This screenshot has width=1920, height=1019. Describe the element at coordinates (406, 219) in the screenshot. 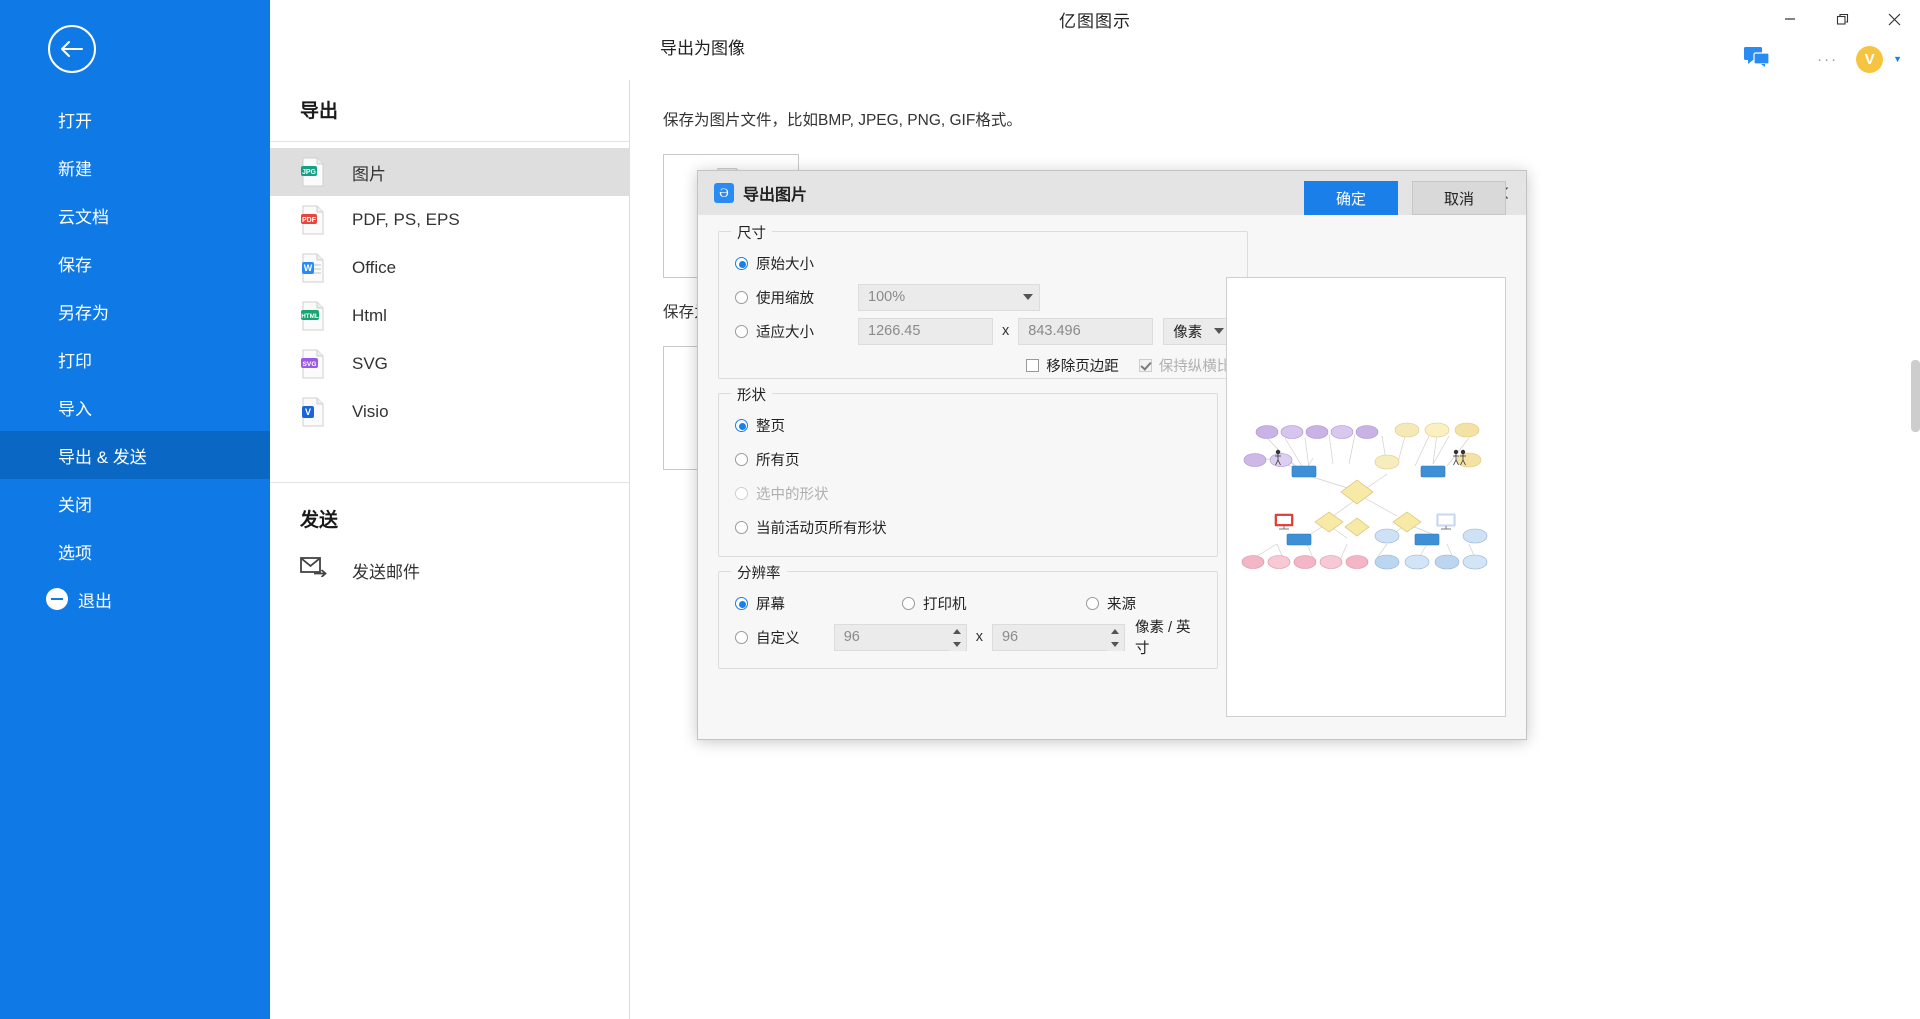

I see `export-format-label: PDF, PS, EPS` at that location.